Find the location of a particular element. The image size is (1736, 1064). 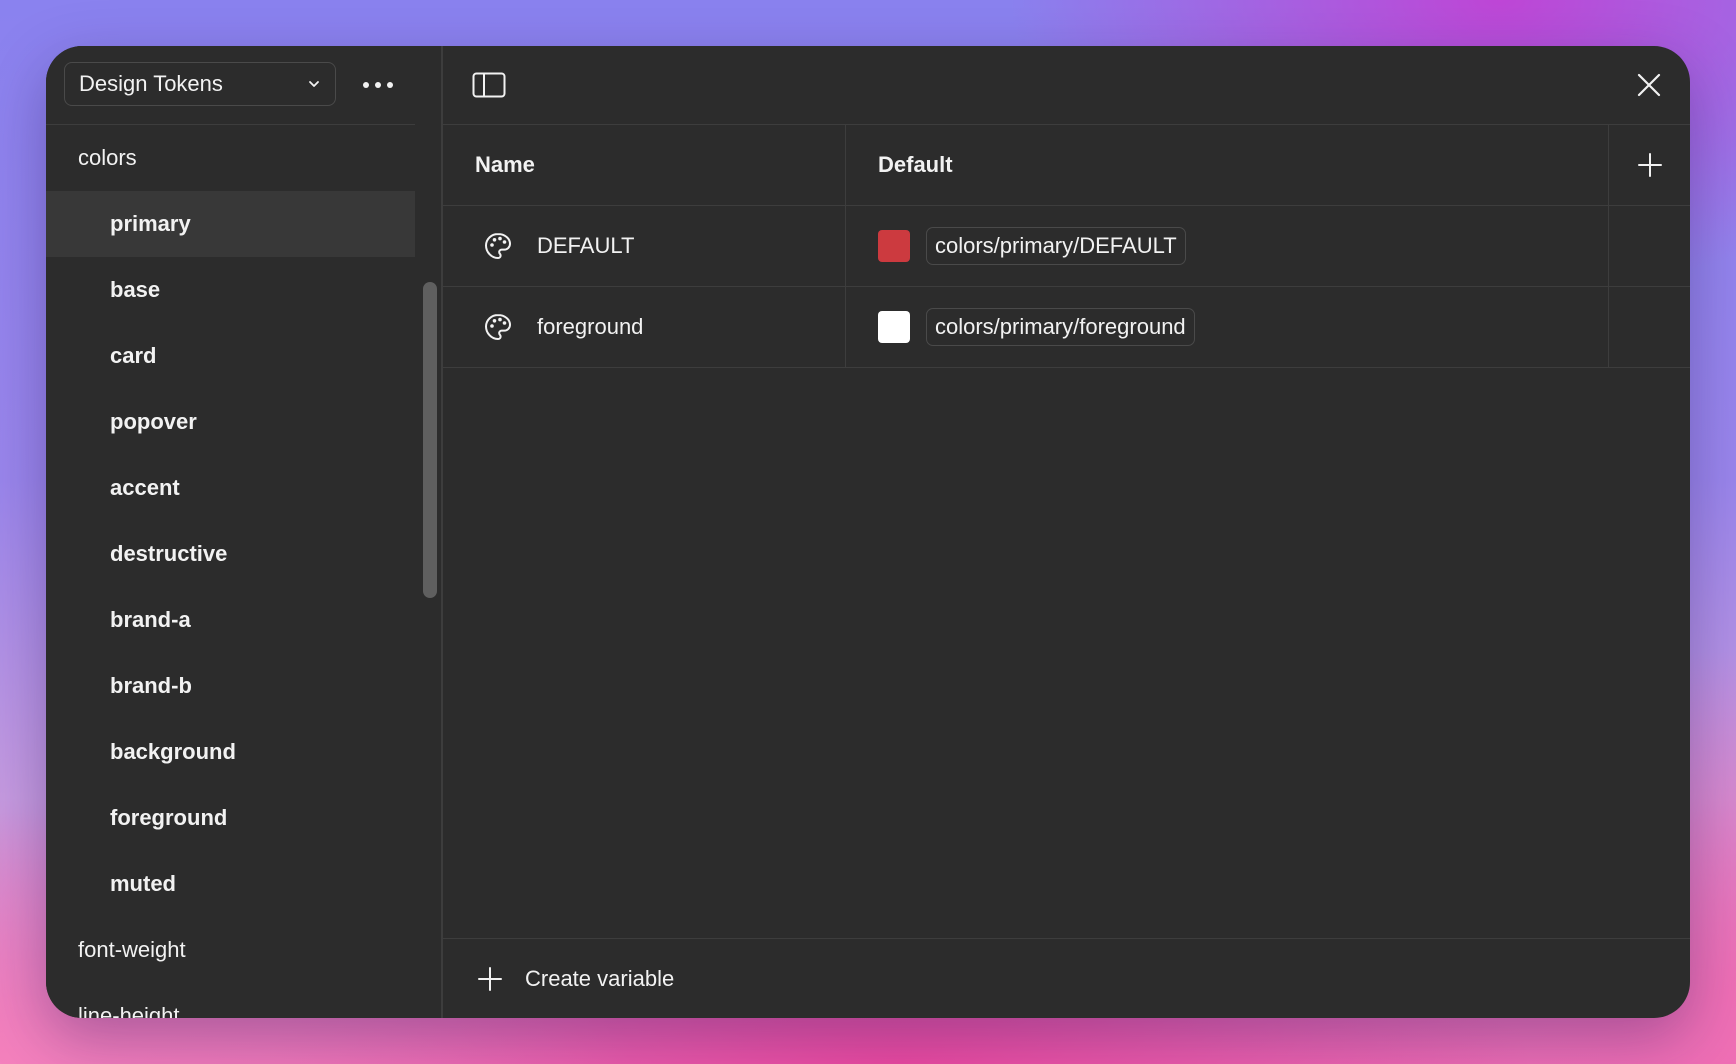

collection-select: Design Tokens is located at coordinates (200, 84).